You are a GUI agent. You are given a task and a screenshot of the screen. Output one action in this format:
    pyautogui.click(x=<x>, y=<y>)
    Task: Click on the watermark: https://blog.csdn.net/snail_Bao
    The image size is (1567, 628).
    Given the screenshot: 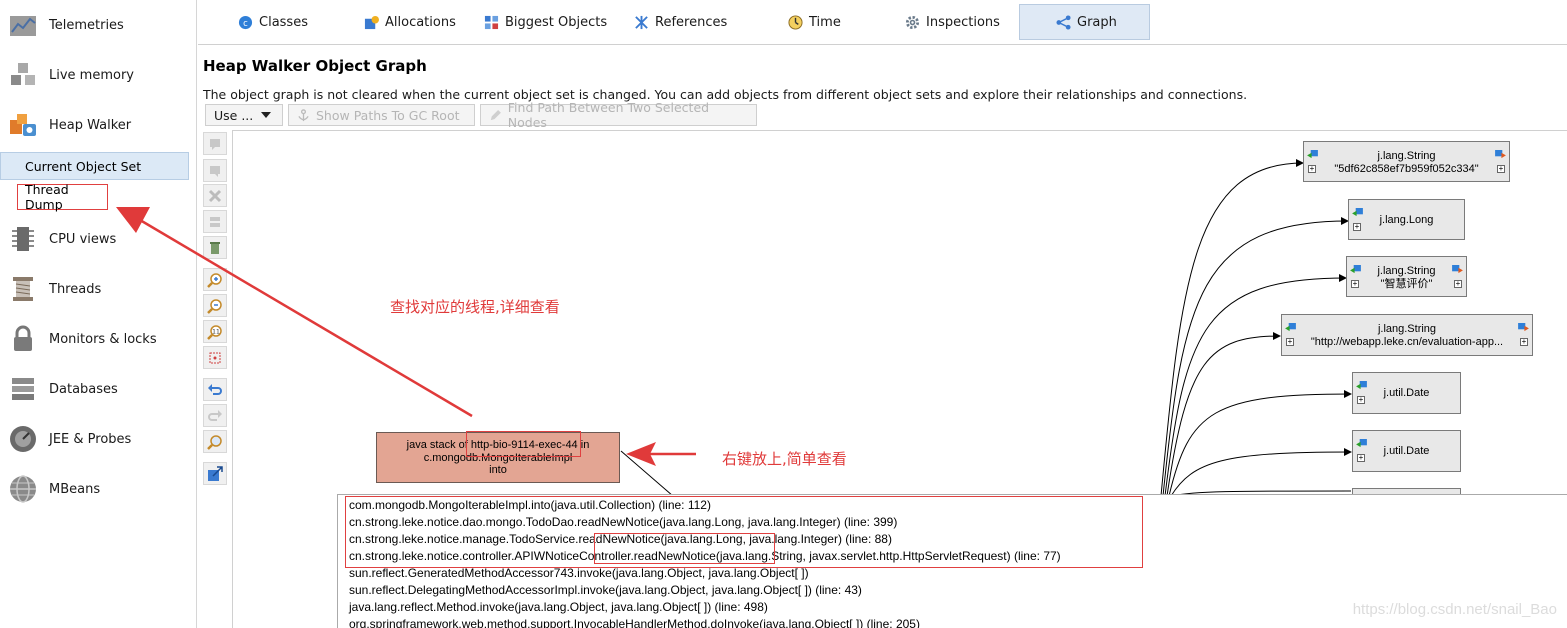 What is the action you would take?
    pyautogui.click(x=1454, y=609)
    